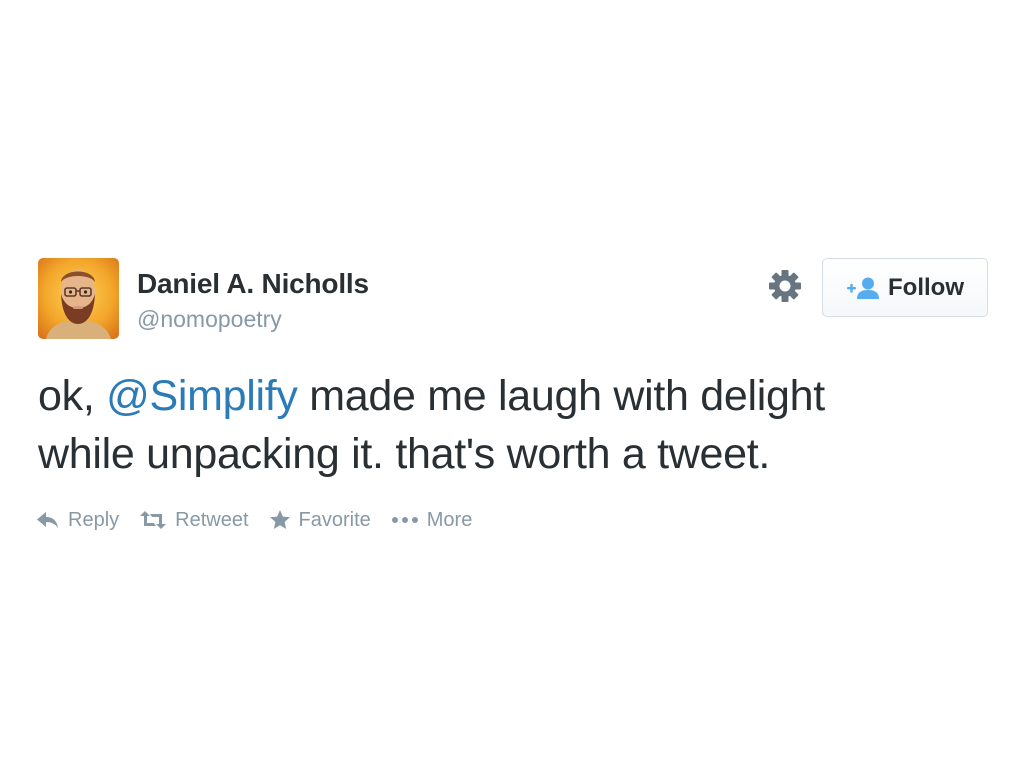 The image size is (1024, 768). What do you see at coordinates (279, 519) in the screenshot?
I see `star-icon` at bounding box center [279, 519].